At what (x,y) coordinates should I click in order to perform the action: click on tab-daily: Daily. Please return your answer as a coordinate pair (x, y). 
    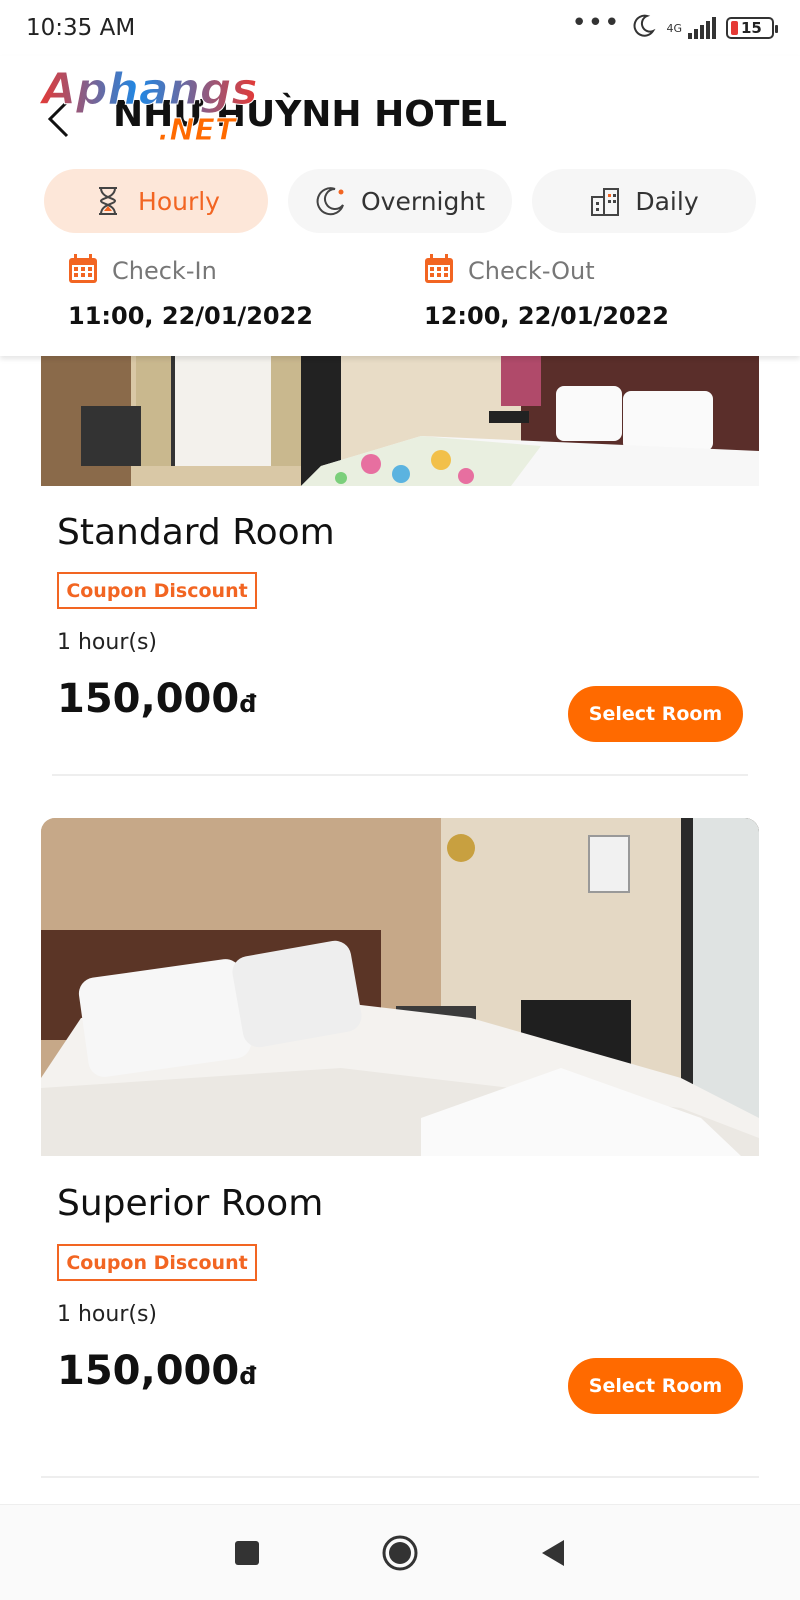
    Looking at the image, I should click on (644, 201).